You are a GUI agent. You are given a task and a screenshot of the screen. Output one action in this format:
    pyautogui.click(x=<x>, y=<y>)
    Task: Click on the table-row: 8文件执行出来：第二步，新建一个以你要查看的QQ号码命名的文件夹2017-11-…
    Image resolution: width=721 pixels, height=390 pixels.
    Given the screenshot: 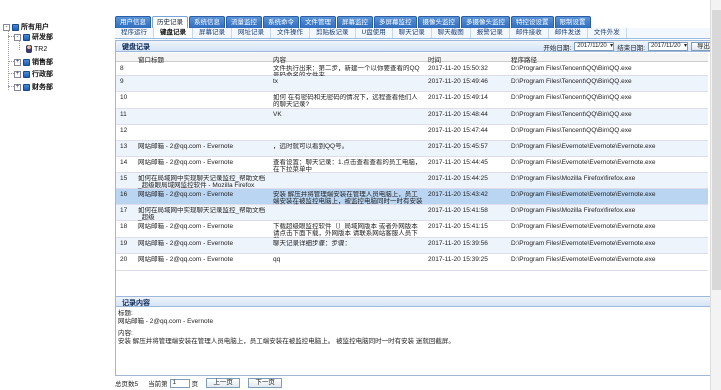 What is the action you would take?
    pyautogui.click(x=412, y=71)
    